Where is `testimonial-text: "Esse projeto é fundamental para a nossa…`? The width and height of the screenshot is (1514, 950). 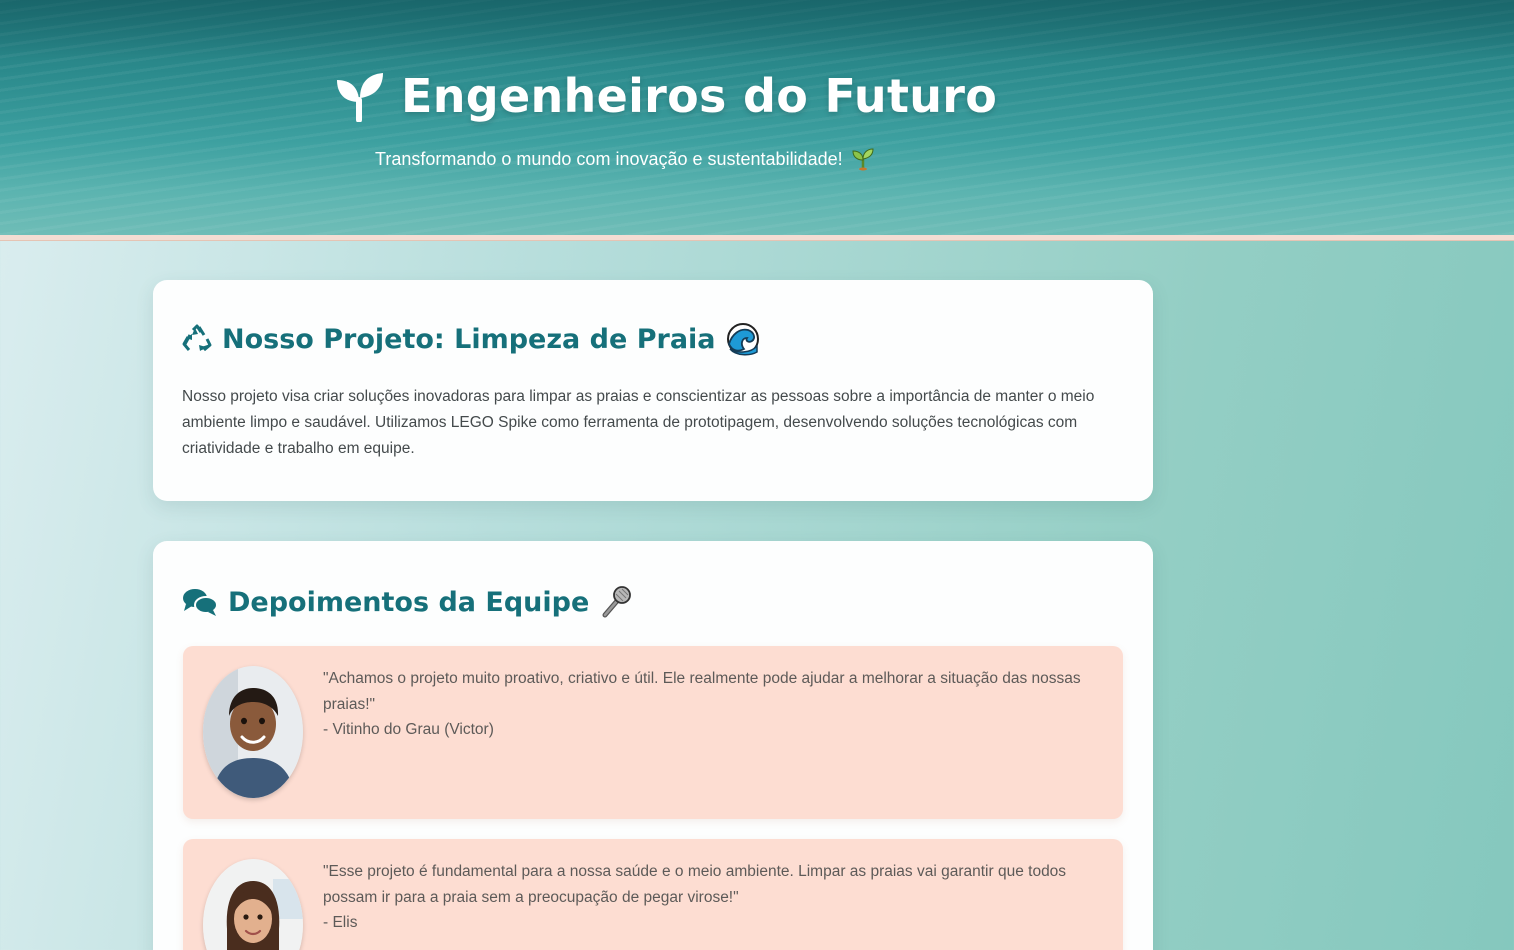 testimonial-text: "Esse projeto é fundamental para a nossa… is located at coordinates (710, 897).